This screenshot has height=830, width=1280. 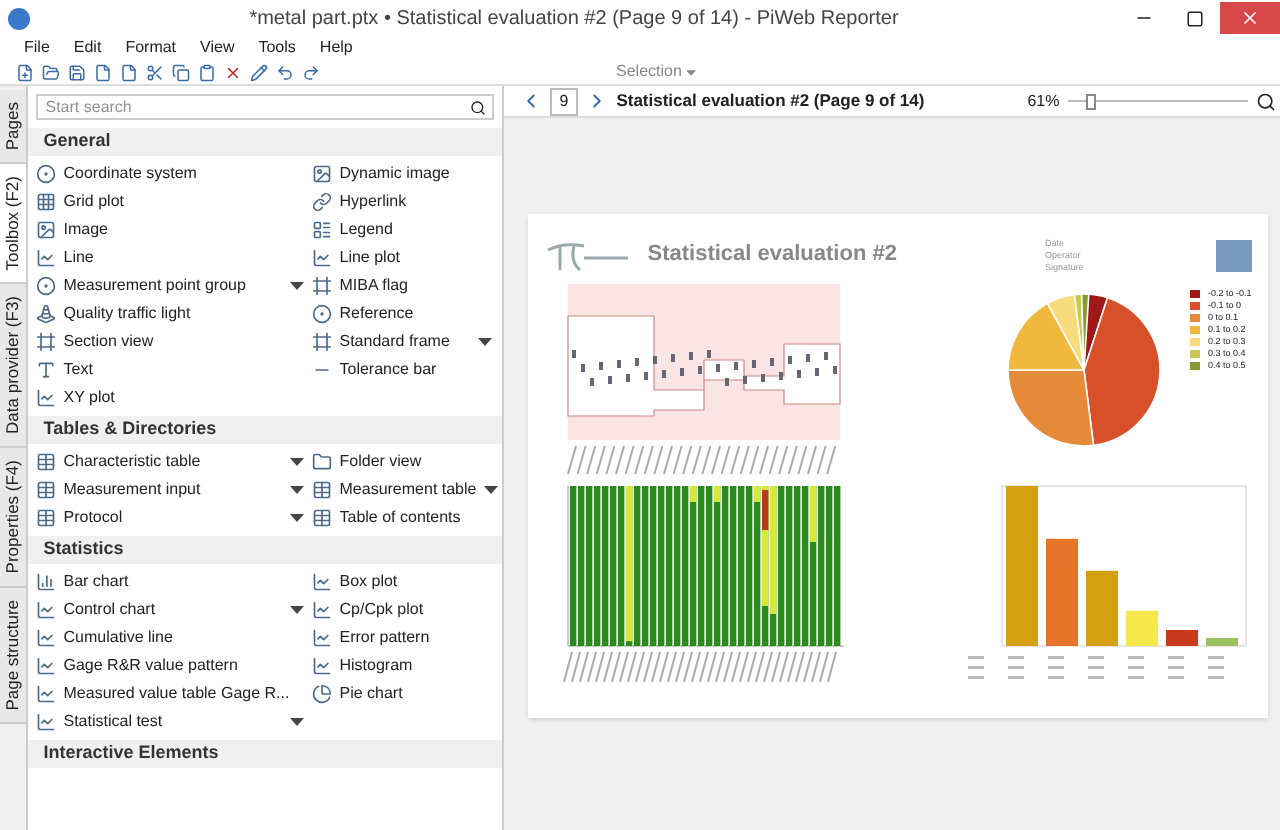 What do you see at coordinates (19, 18) in the screenshot?
I see `app-icon` at bounding box center [19, 18].